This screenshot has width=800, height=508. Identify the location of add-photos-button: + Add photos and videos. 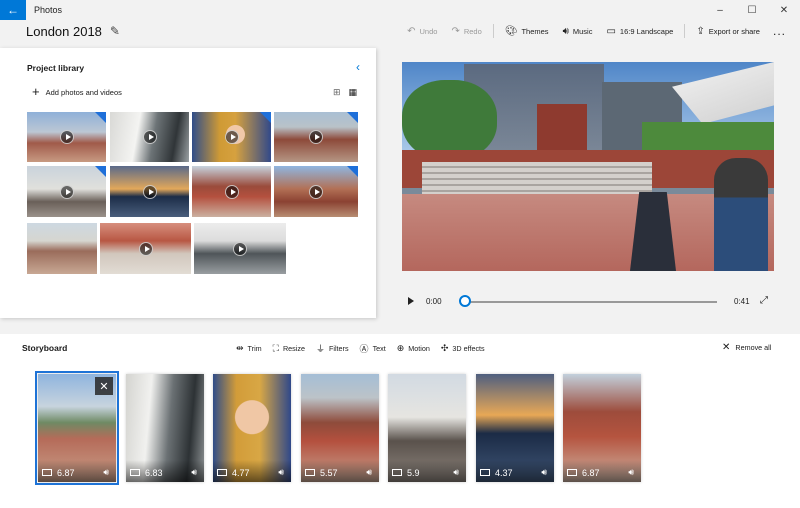
(77, 91).